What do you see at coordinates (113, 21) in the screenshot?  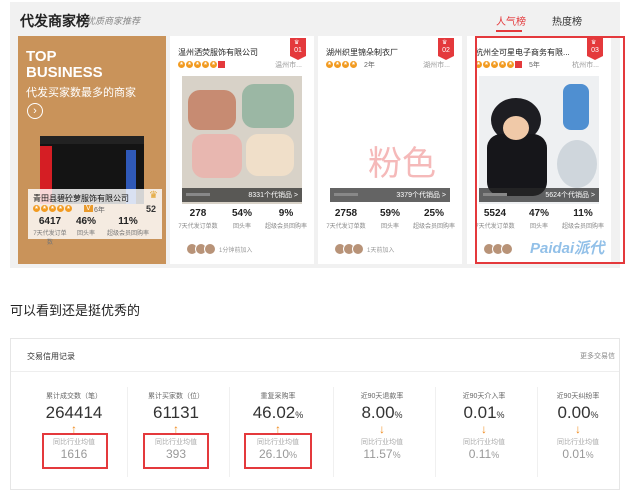 I see `panel-subtitle: 优质商家推荐` at bounding box center [113, 21].